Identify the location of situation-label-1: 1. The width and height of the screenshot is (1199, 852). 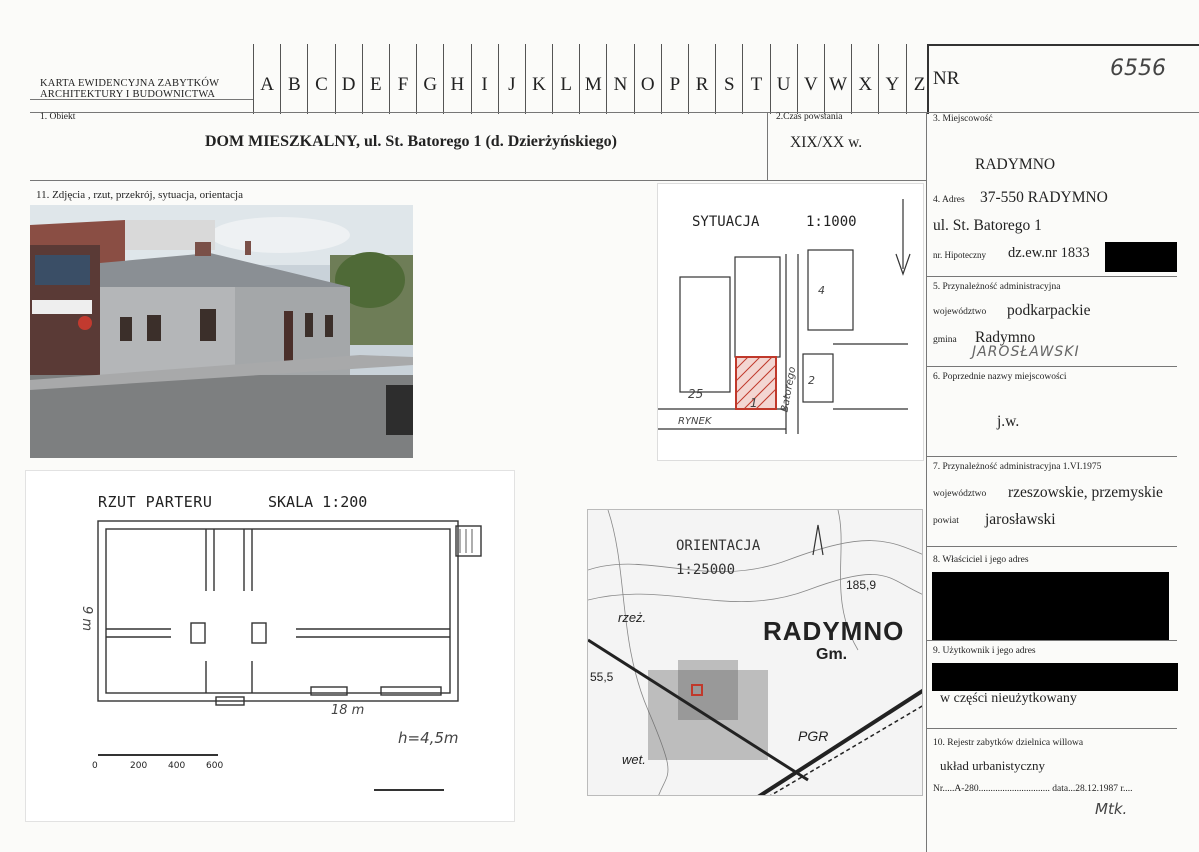
(754, 403).